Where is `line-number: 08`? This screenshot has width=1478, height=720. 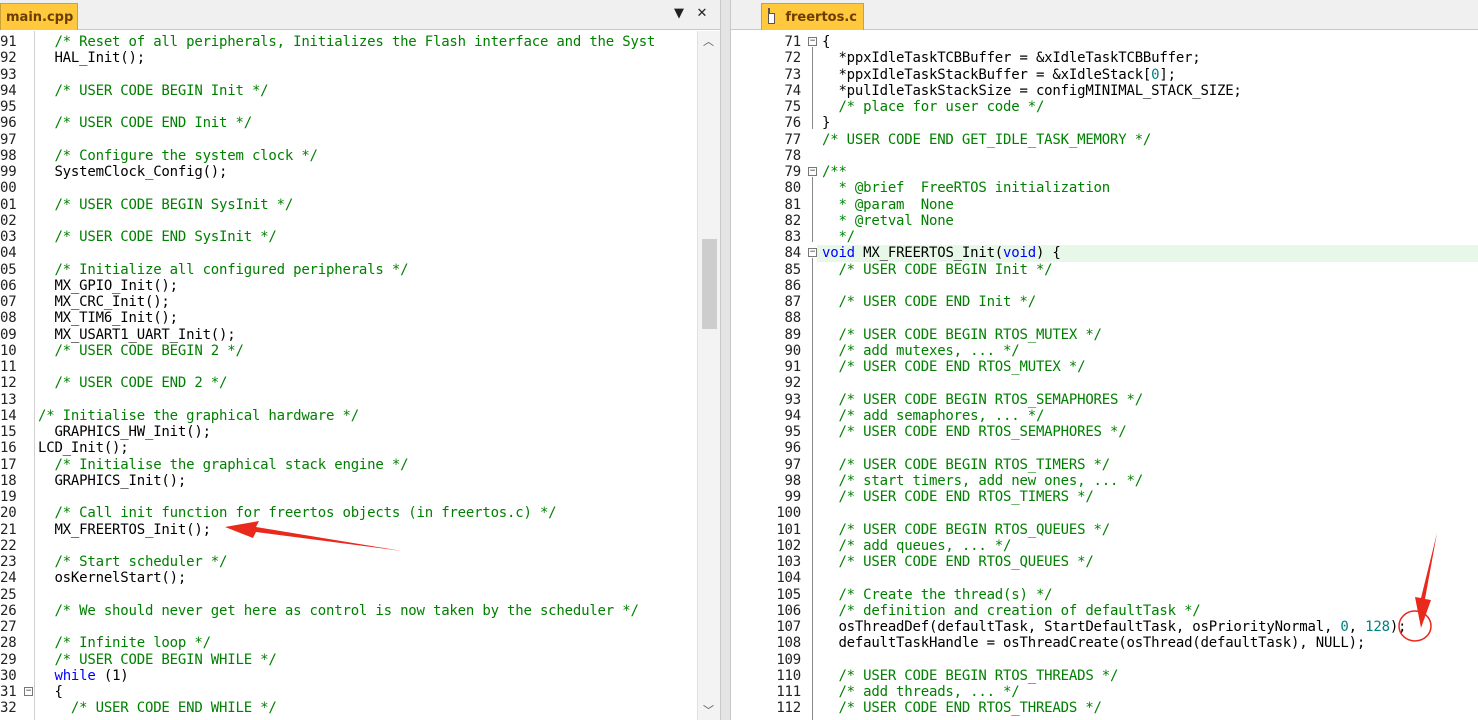
line-number: 08 is located at coordinates (8, 318).